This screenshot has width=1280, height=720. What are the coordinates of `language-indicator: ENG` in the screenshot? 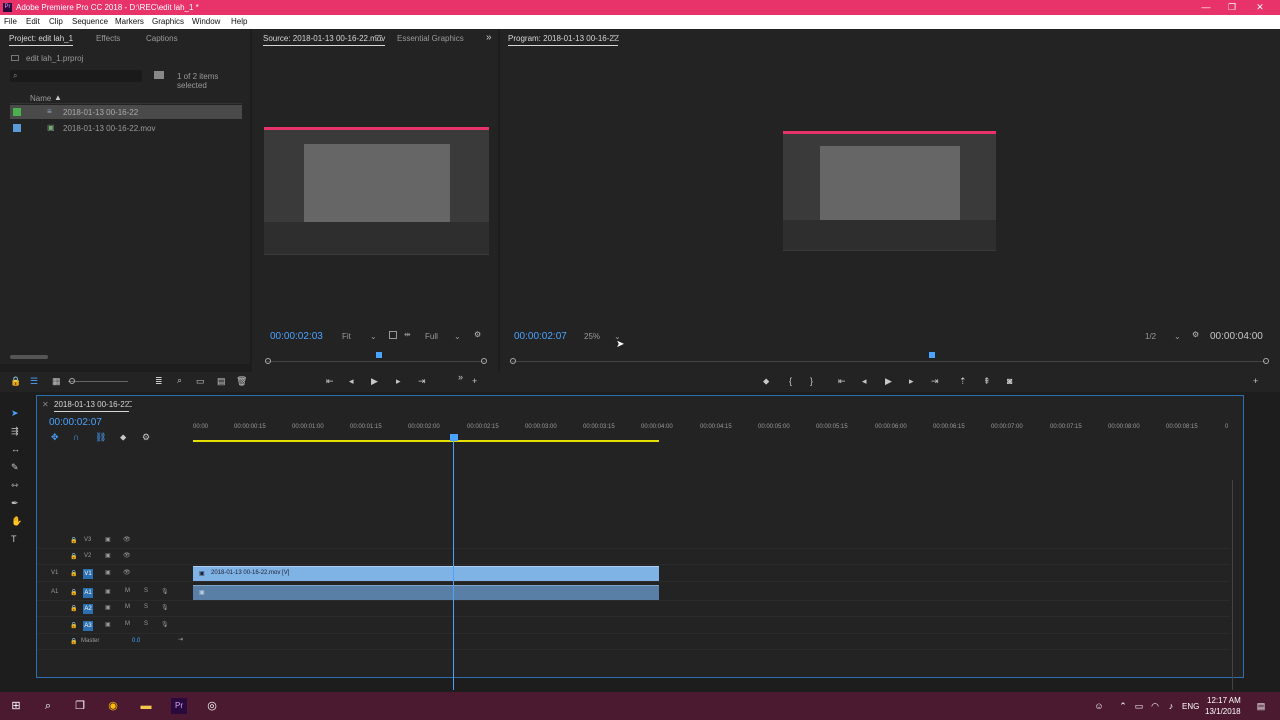 It's located at (1190, 706).